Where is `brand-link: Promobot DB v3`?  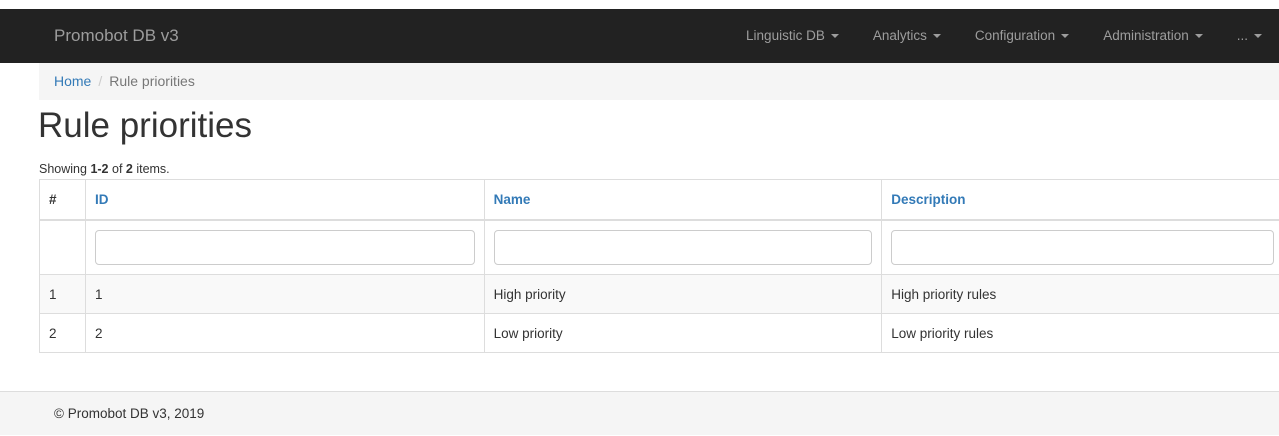
brand-link: Promobot DB v3 is located at coordinates (116, 36).